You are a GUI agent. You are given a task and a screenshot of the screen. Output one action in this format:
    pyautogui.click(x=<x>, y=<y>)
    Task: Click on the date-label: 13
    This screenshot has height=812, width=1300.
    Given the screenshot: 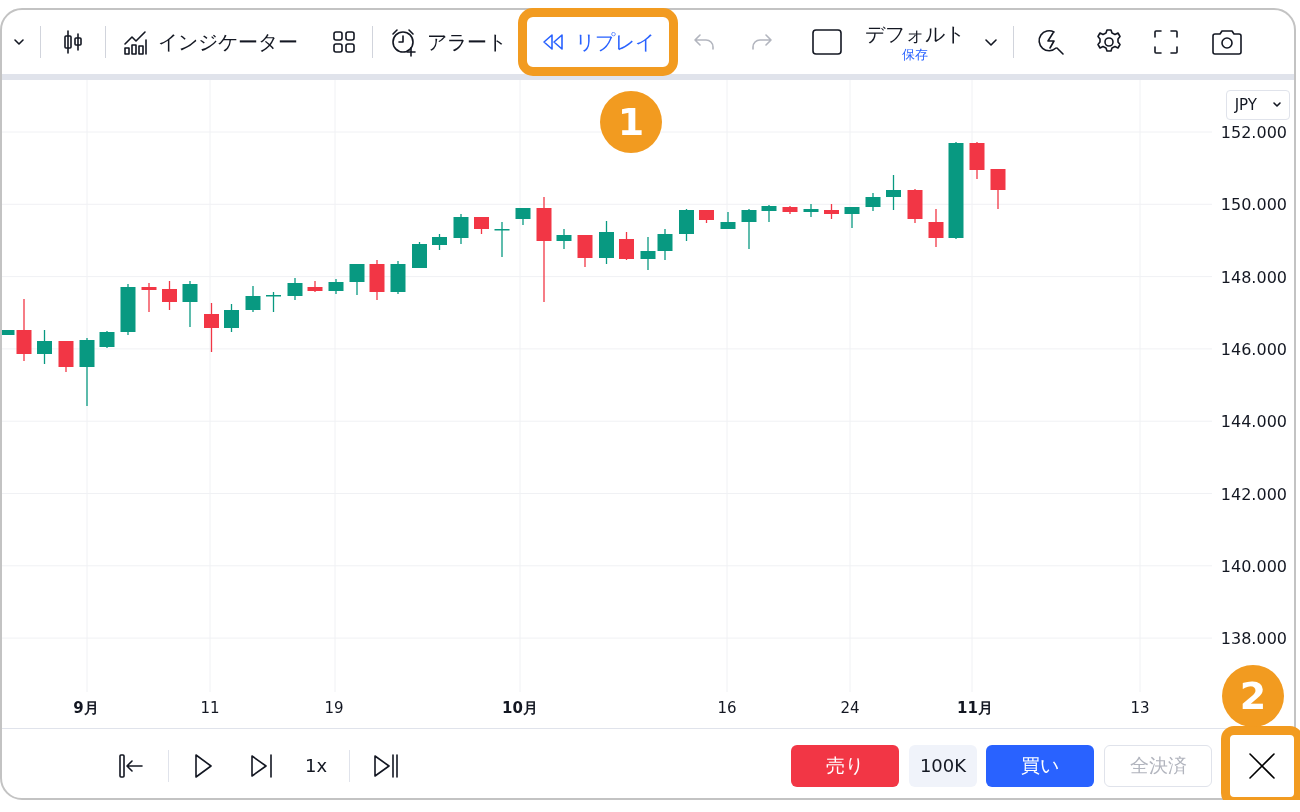 What is the action you would take?
    pyautogui.click(x=1140, y=708)
    